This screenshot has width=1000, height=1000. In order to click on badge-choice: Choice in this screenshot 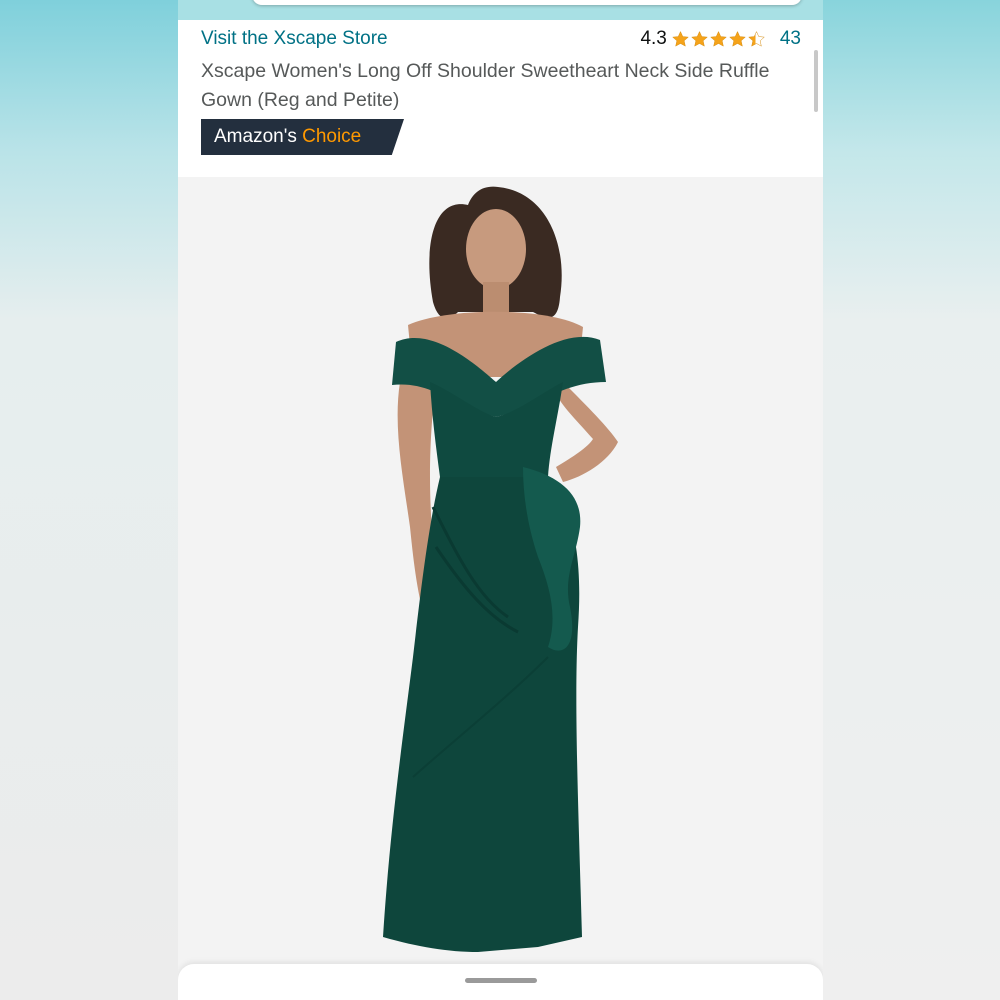, I will do `click(332, 136)`.